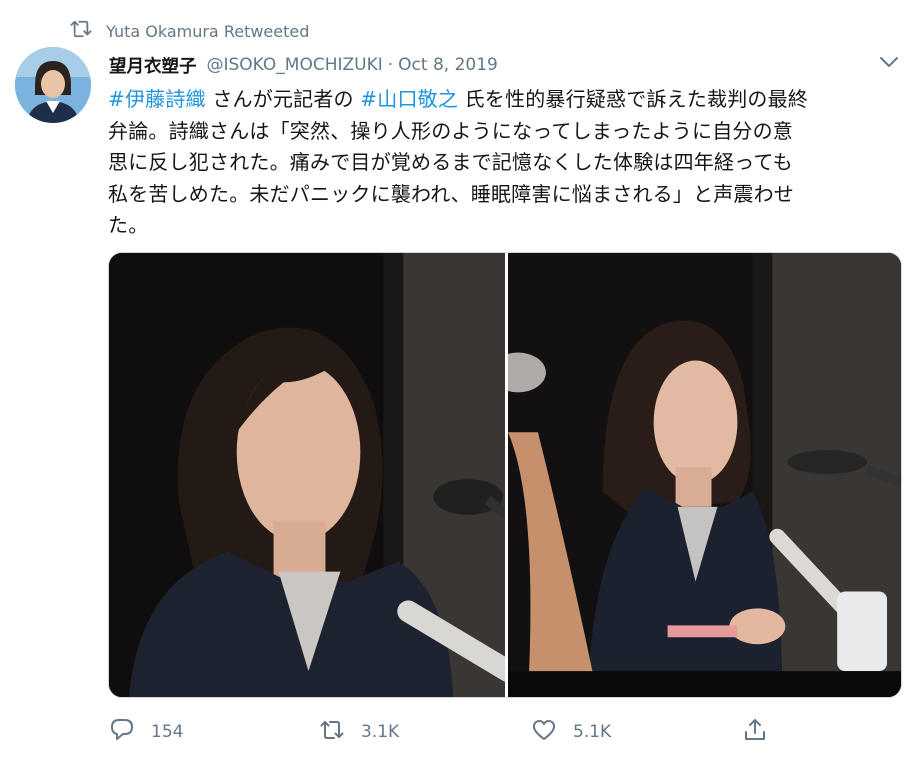 This screenshot has width=923, height=762. I want to click on tweet-date: Oct 8, 2019, so click(448, 65).